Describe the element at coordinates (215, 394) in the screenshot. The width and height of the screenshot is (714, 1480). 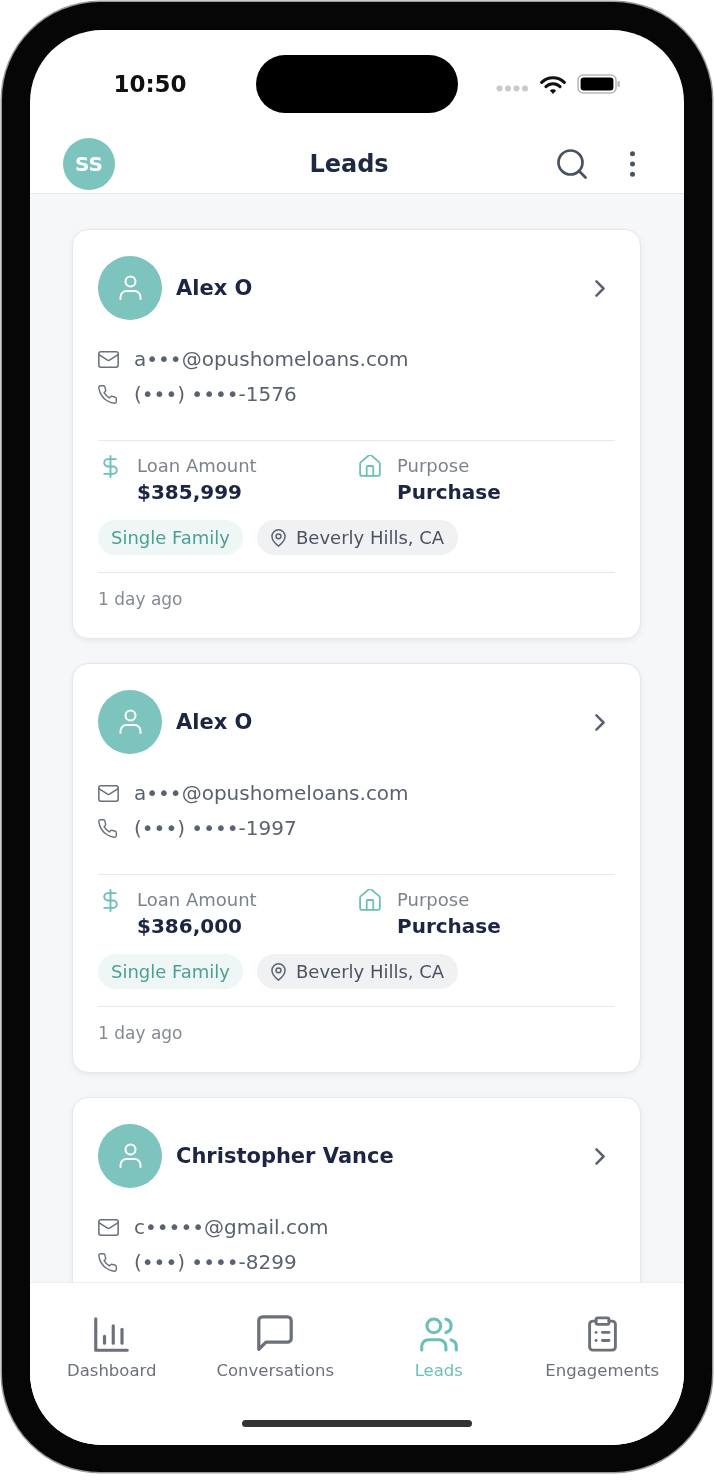
I see `phone-number: (•••) ••••-1576` at that location.